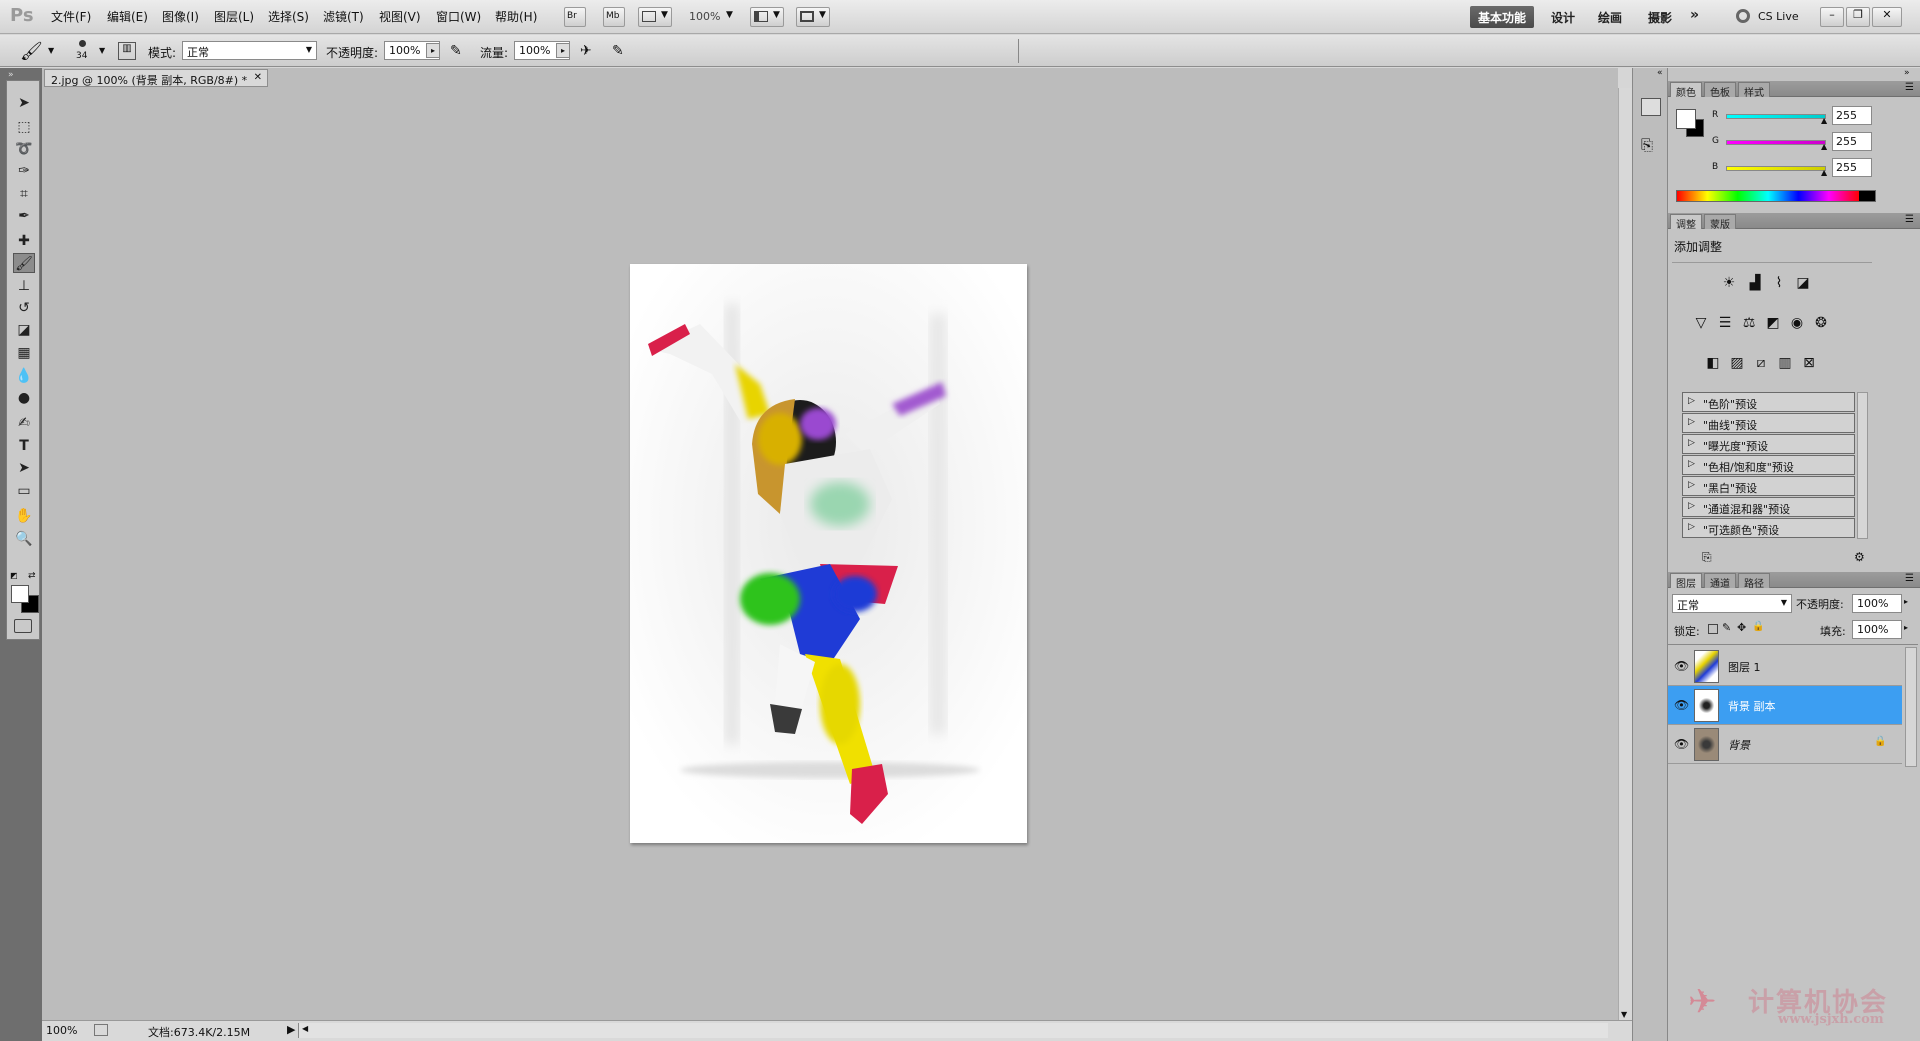 The image size is (1920, 1041). Describe the element at coordinates (1647, 145) in the screenshot. I see `history-panel-icon: ⎘` at that location.